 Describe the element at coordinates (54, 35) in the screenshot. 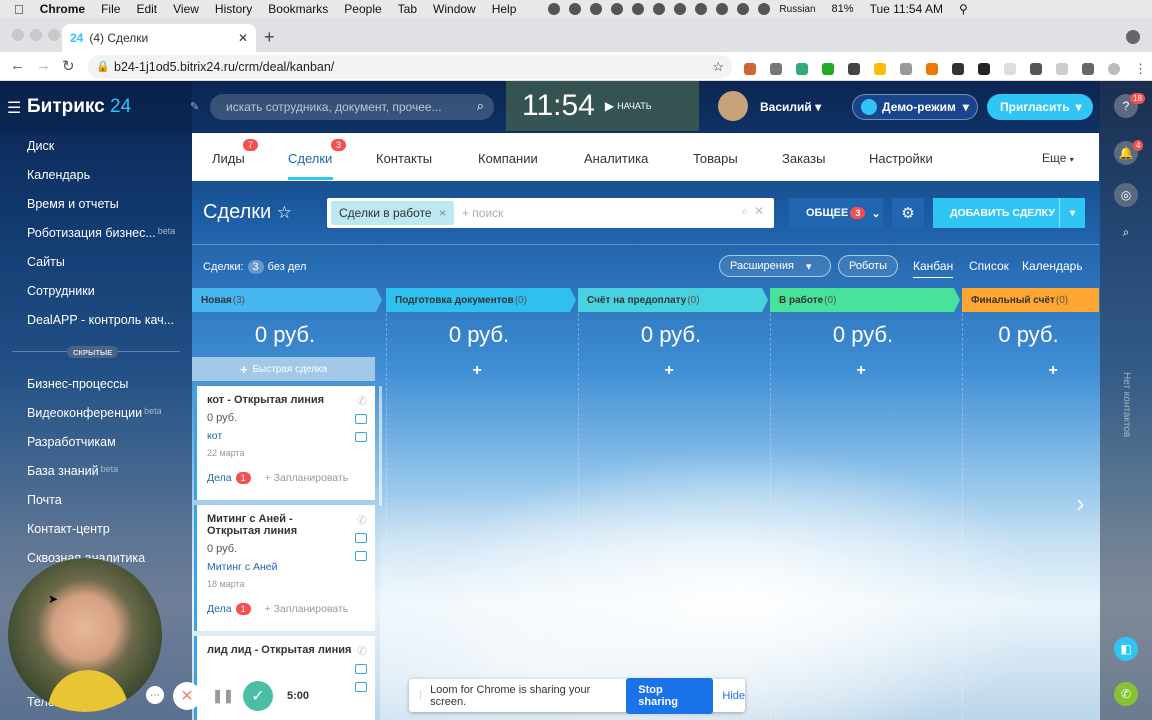

I see `zoom-window-button` at that location.